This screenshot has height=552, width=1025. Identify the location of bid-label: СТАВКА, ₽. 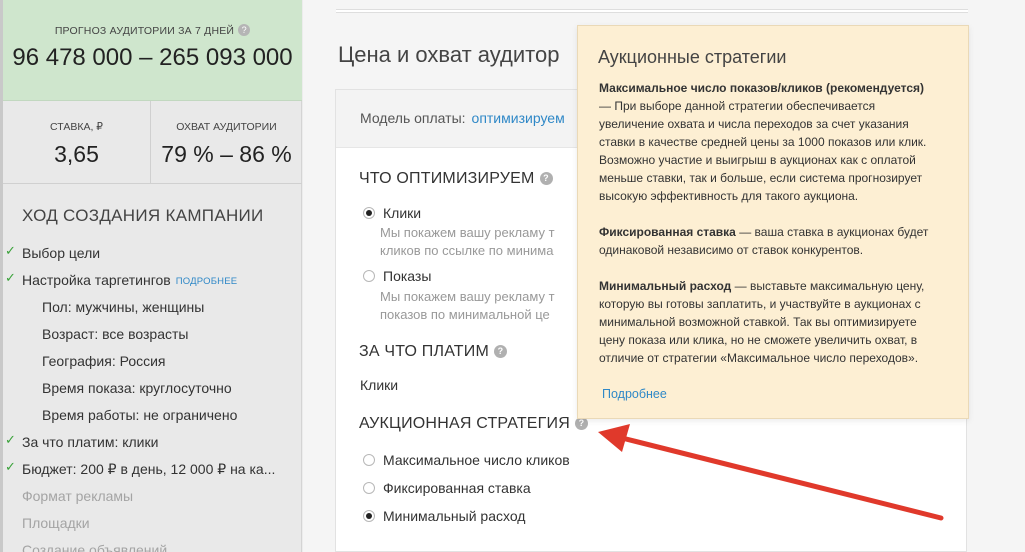
(76, 127).